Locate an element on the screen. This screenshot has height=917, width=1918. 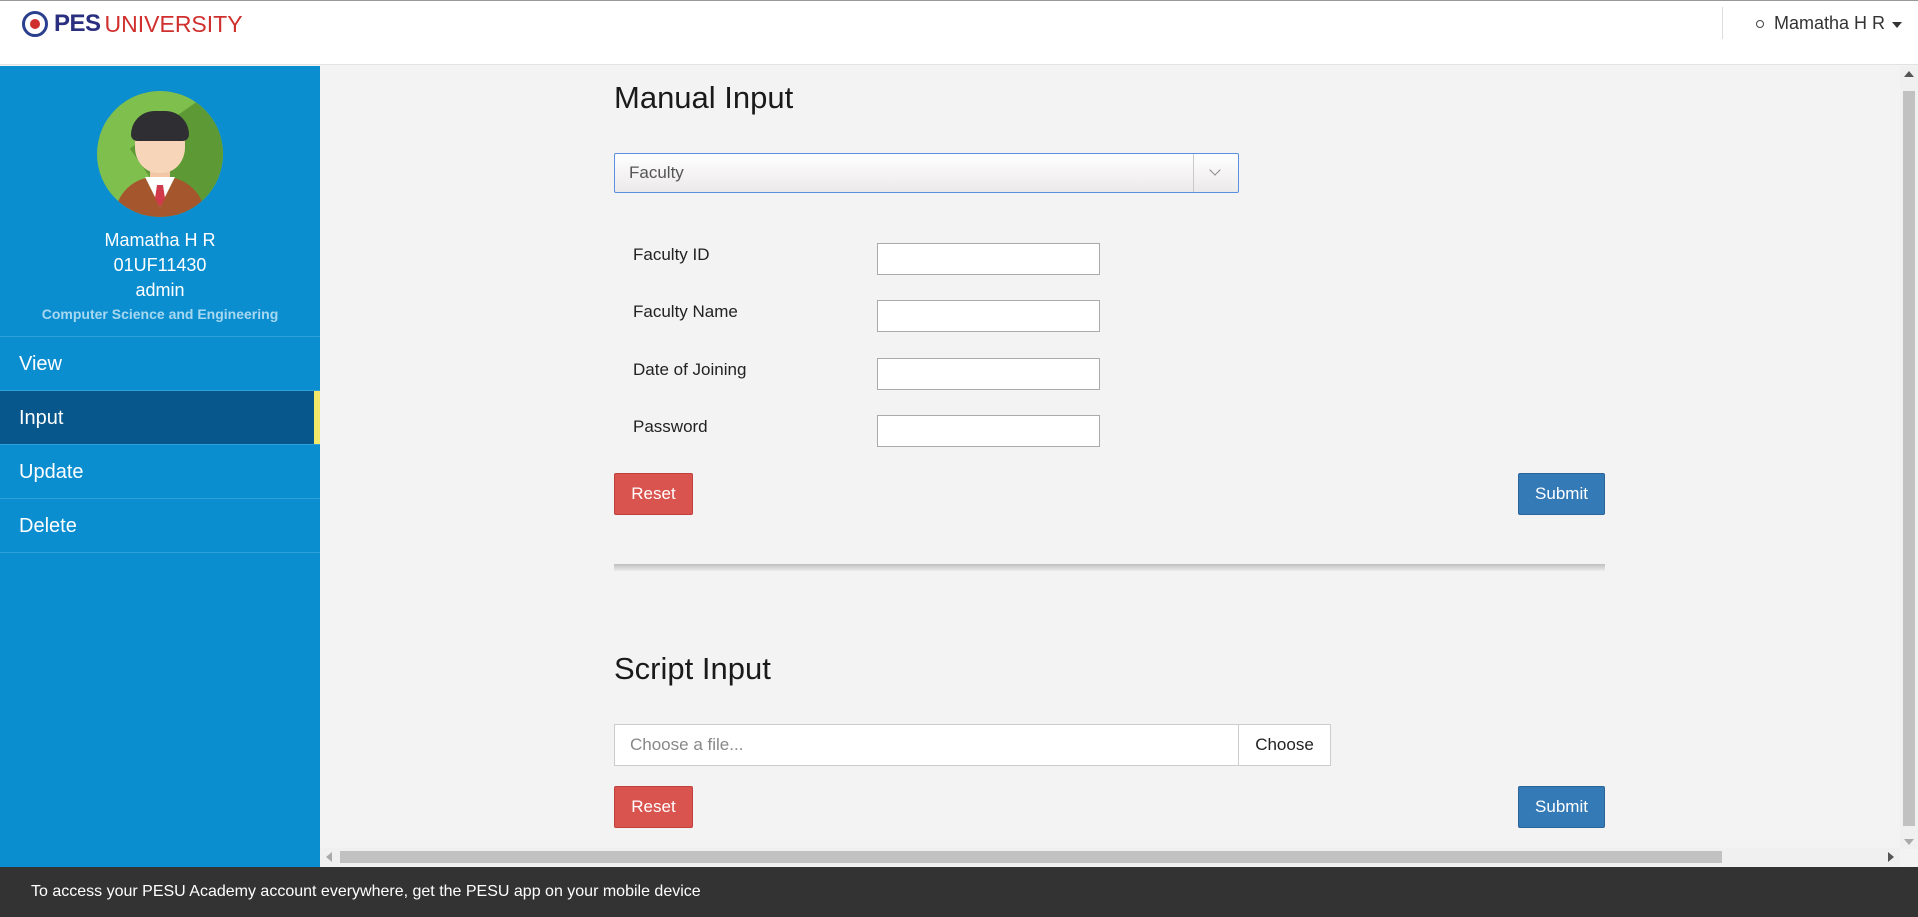
horizontal-scrollbar is located at coordinates (1110, 857).